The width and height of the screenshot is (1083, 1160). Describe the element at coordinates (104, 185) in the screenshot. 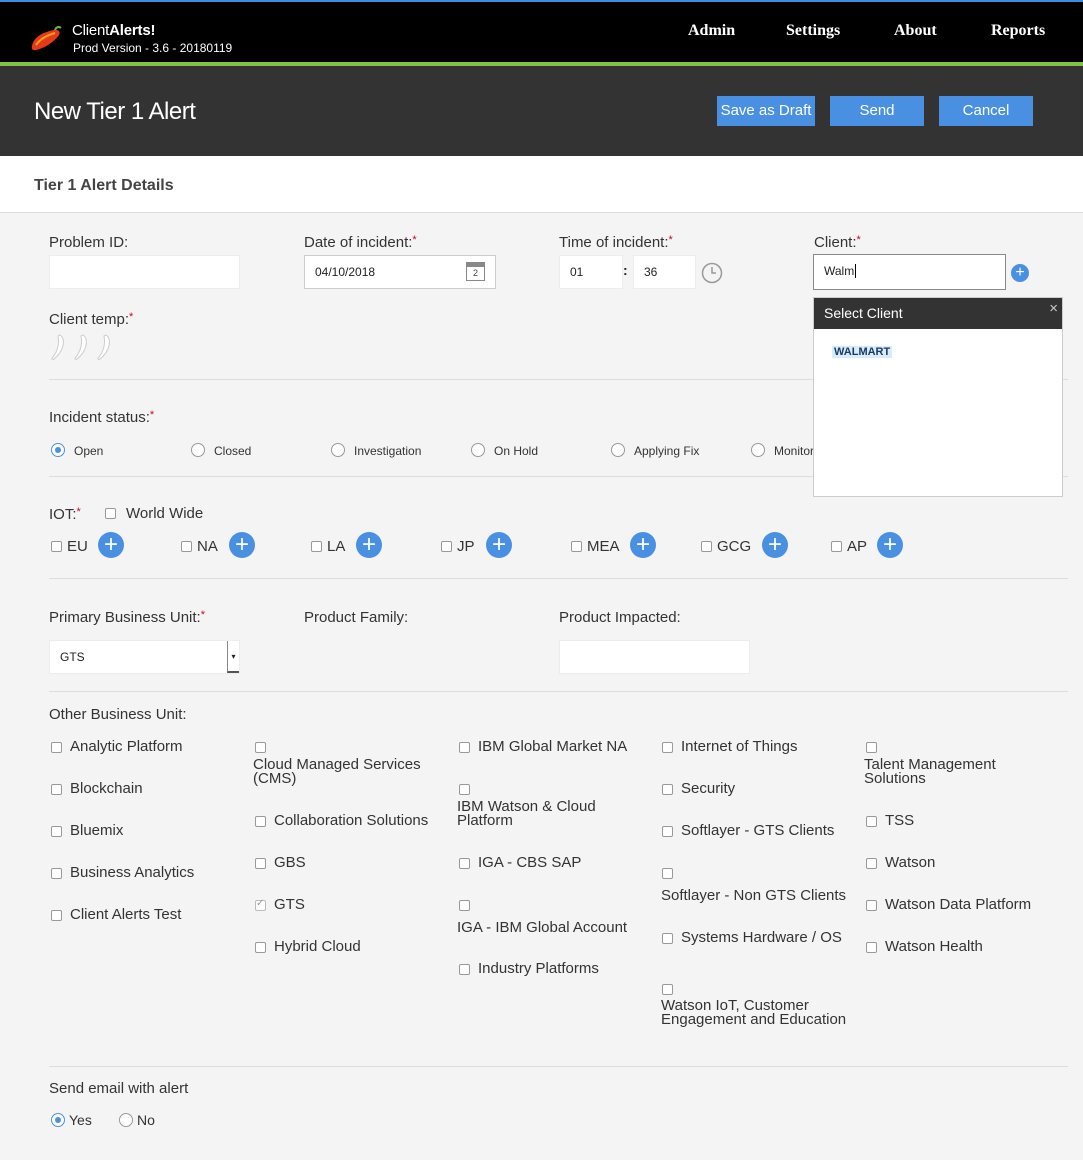

I see `section-title: Tier 1 Alert Details` at that location.